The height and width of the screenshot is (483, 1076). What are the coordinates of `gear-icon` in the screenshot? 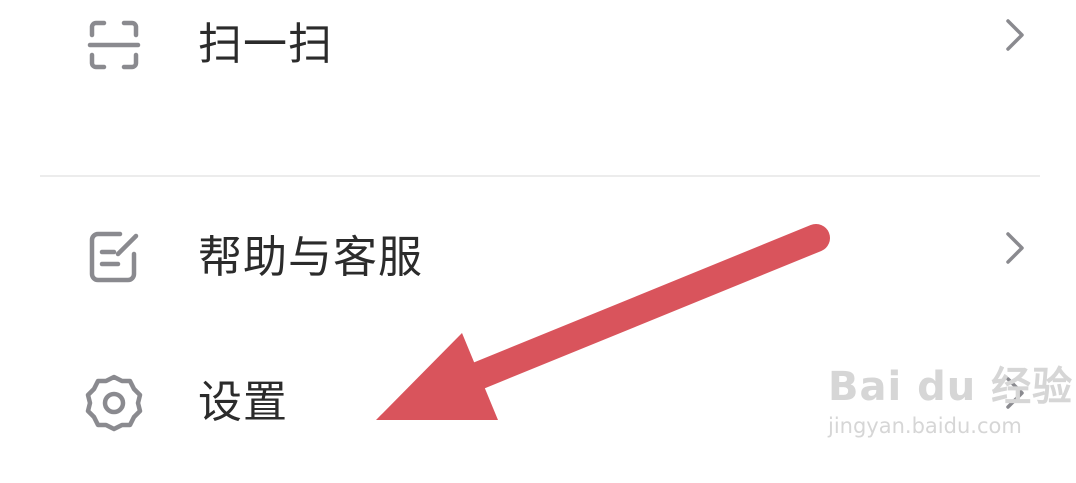 It's located at (114, 403).